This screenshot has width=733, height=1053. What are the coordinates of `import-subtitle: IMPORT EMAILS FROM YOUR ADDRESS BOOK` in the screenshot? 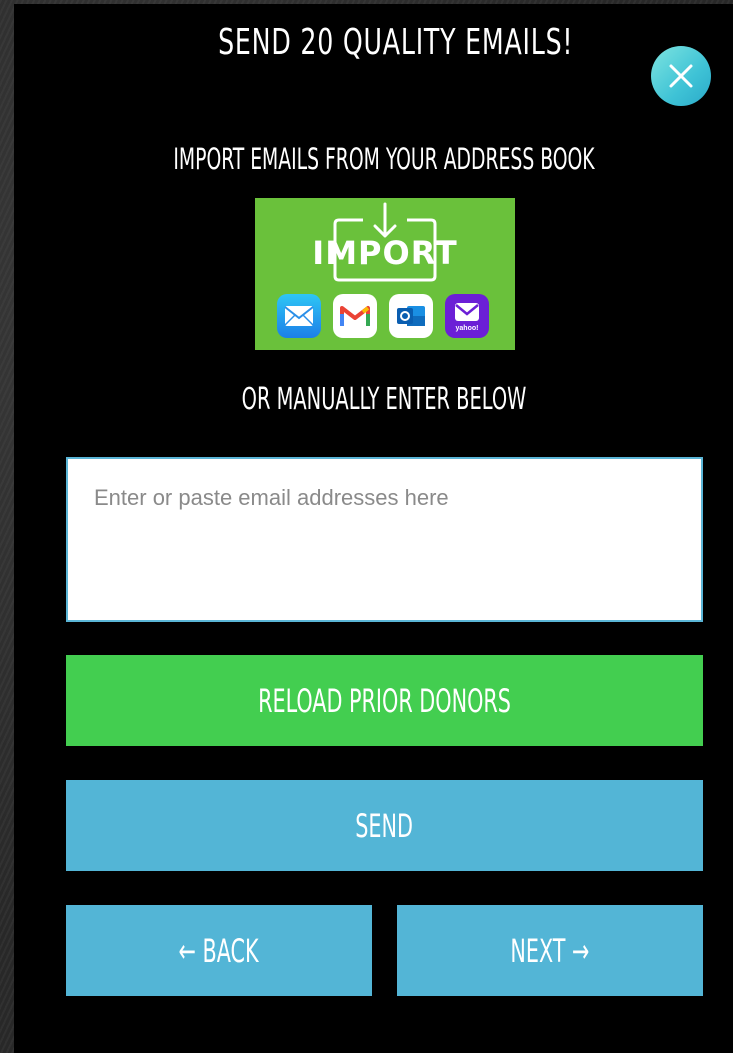 It's located at (384, 159).